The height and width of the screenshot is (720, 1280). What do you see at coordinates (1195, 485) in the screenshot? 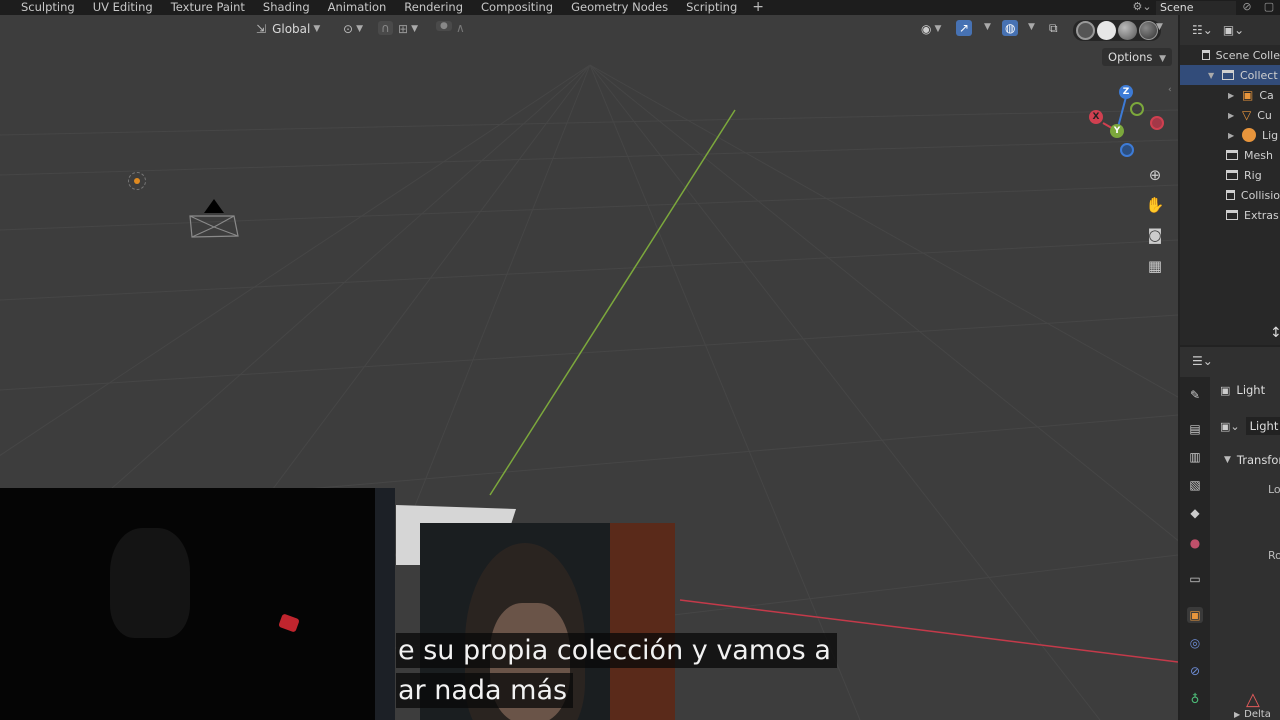
I see `view-layer-tab-icon: ▧` at bounding box center [1195, 485].